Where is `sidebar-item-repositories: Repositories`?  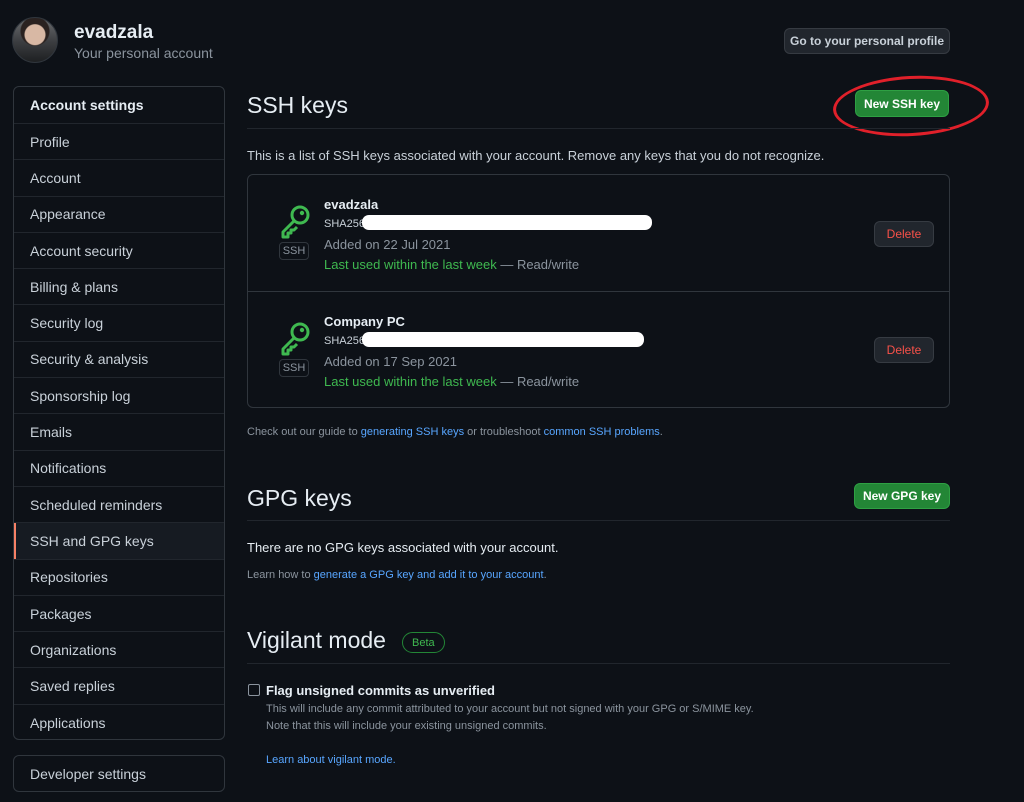
sidebar-item-repositories: Repositories is located at coordinates (119, 578).